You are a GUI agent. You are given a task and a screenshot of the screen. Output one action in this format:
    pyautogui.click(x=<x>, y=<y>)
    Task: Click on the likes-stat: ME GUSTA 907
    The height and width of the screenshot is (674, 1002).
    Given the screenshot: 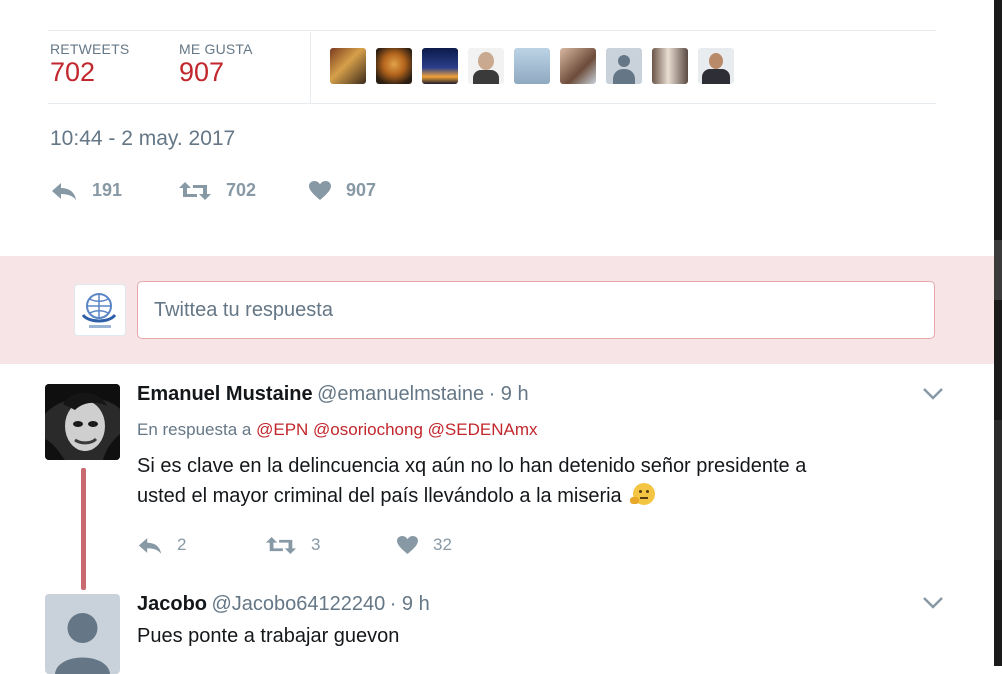 What is the action you would take?
    pyautogui.click(x=216, y=64)
    